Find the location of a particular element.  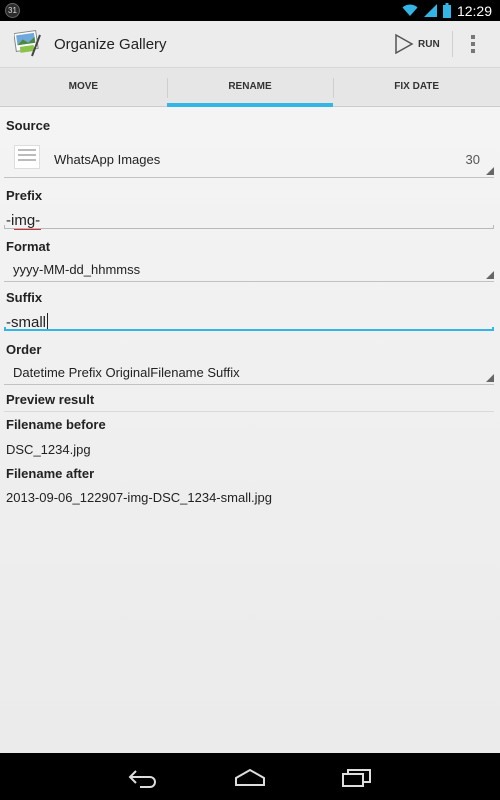

tab-rename: RENAME is located at coordinates (250, 87).